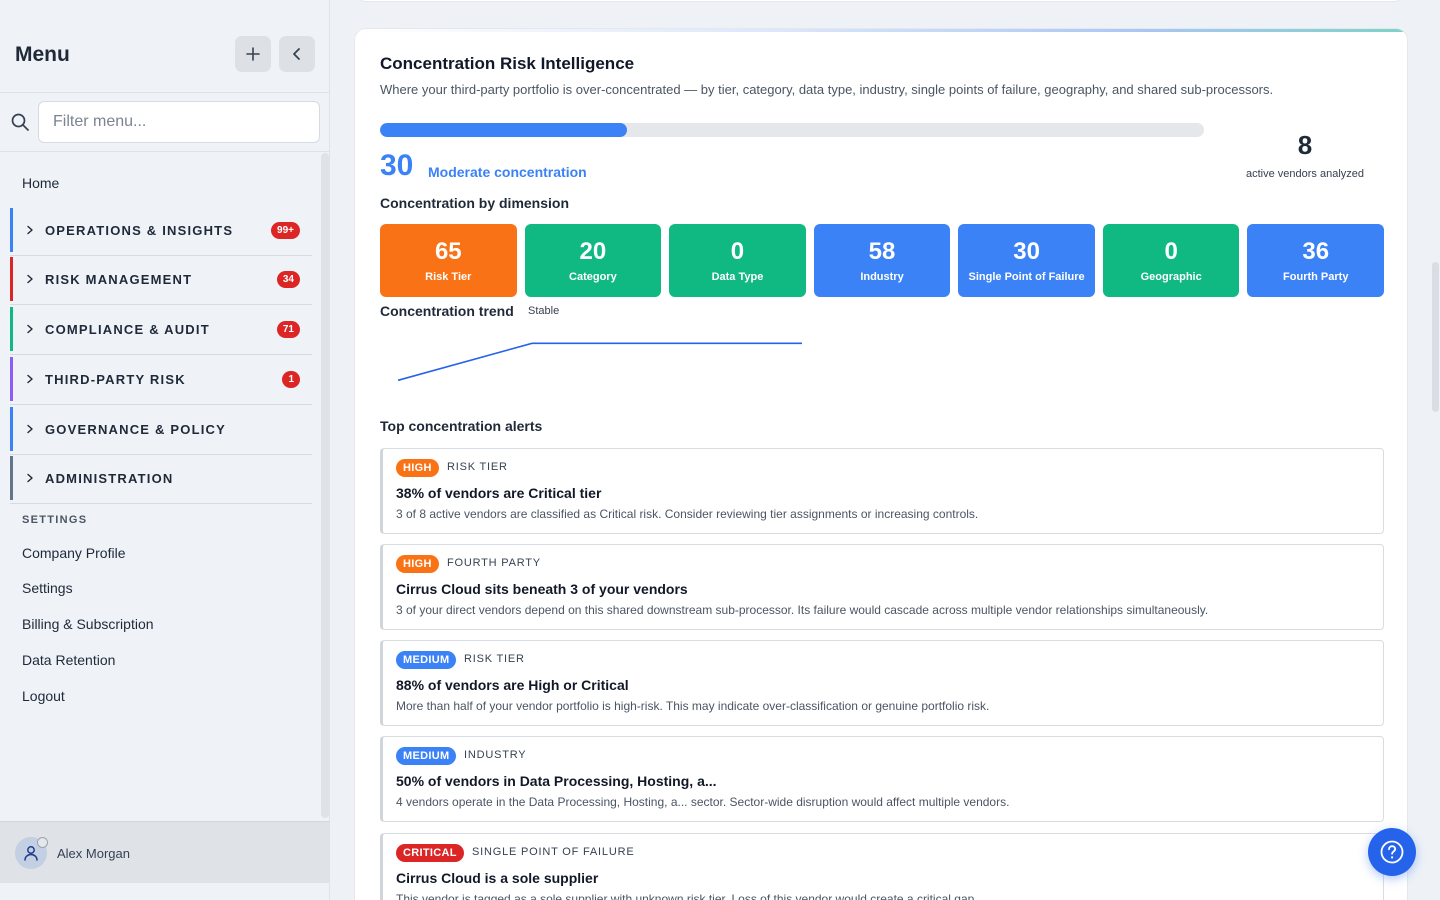  I want to click on alerts-section-title: Top concentration alerts, so click(461, 426).